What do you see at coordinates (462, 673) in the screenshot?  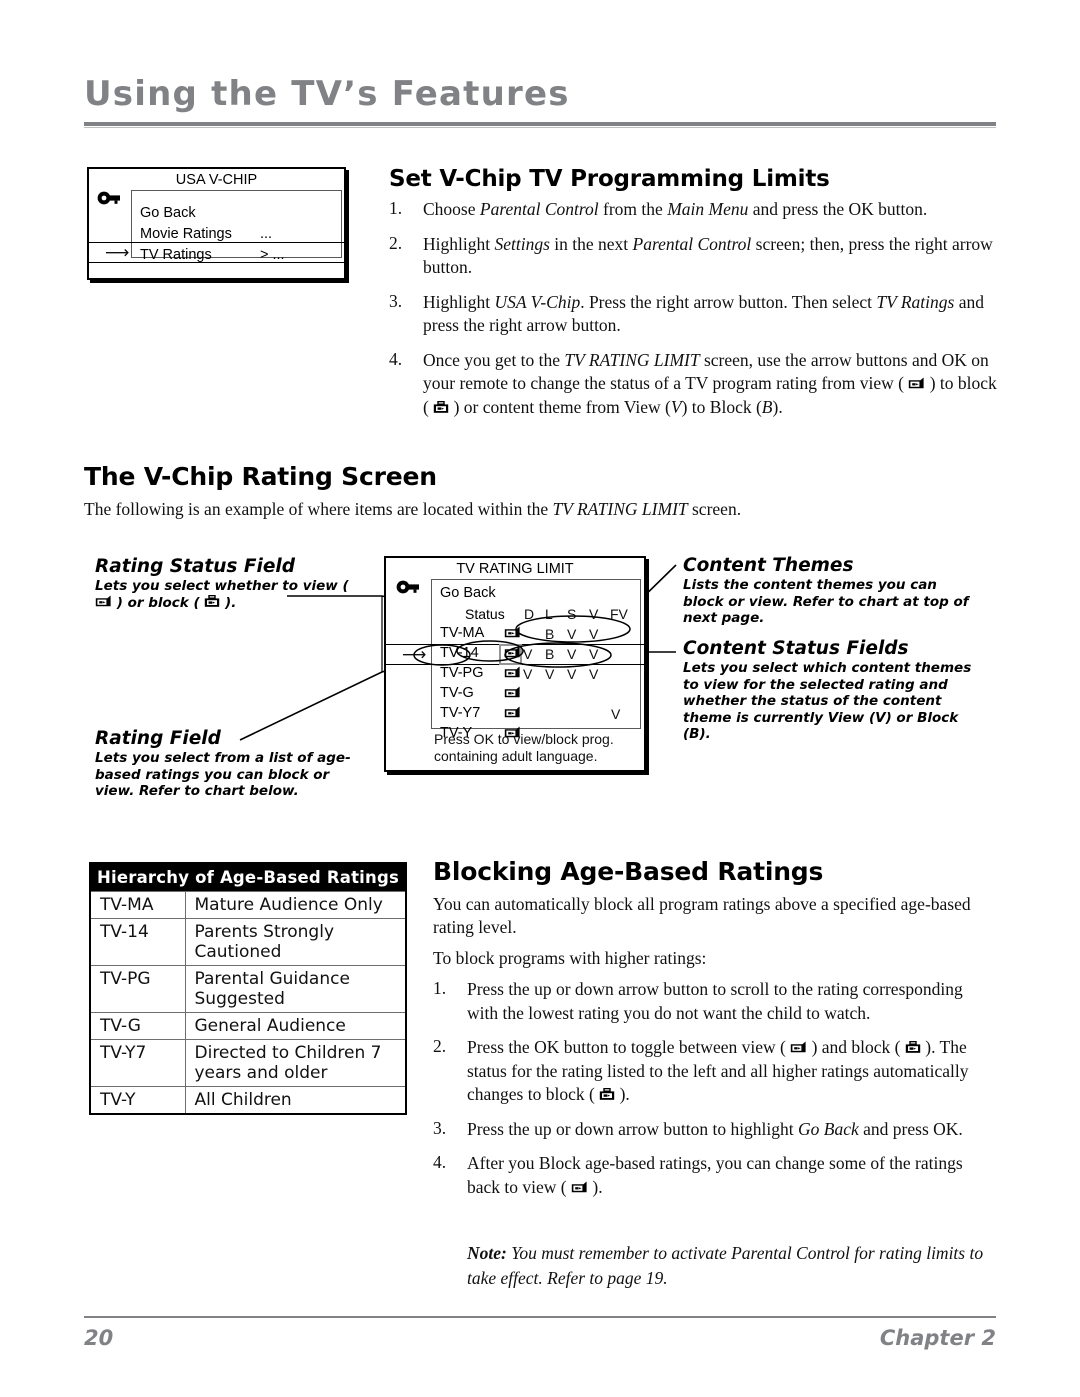 I see `rating-label: TV-PG` at bounding box center [462, 673].